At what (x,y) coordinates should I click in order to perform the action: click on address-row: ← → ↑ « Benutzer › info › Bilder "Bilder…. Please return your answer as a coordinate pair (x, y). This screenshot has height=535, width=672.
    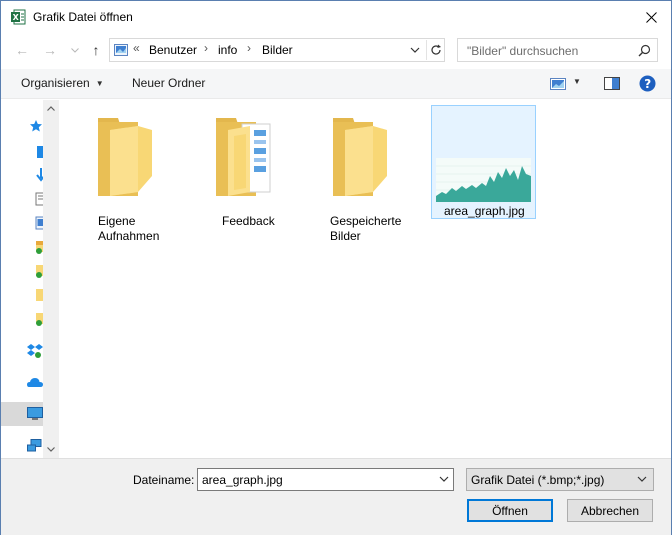
    Looking at the image, I should click on (336, 50).